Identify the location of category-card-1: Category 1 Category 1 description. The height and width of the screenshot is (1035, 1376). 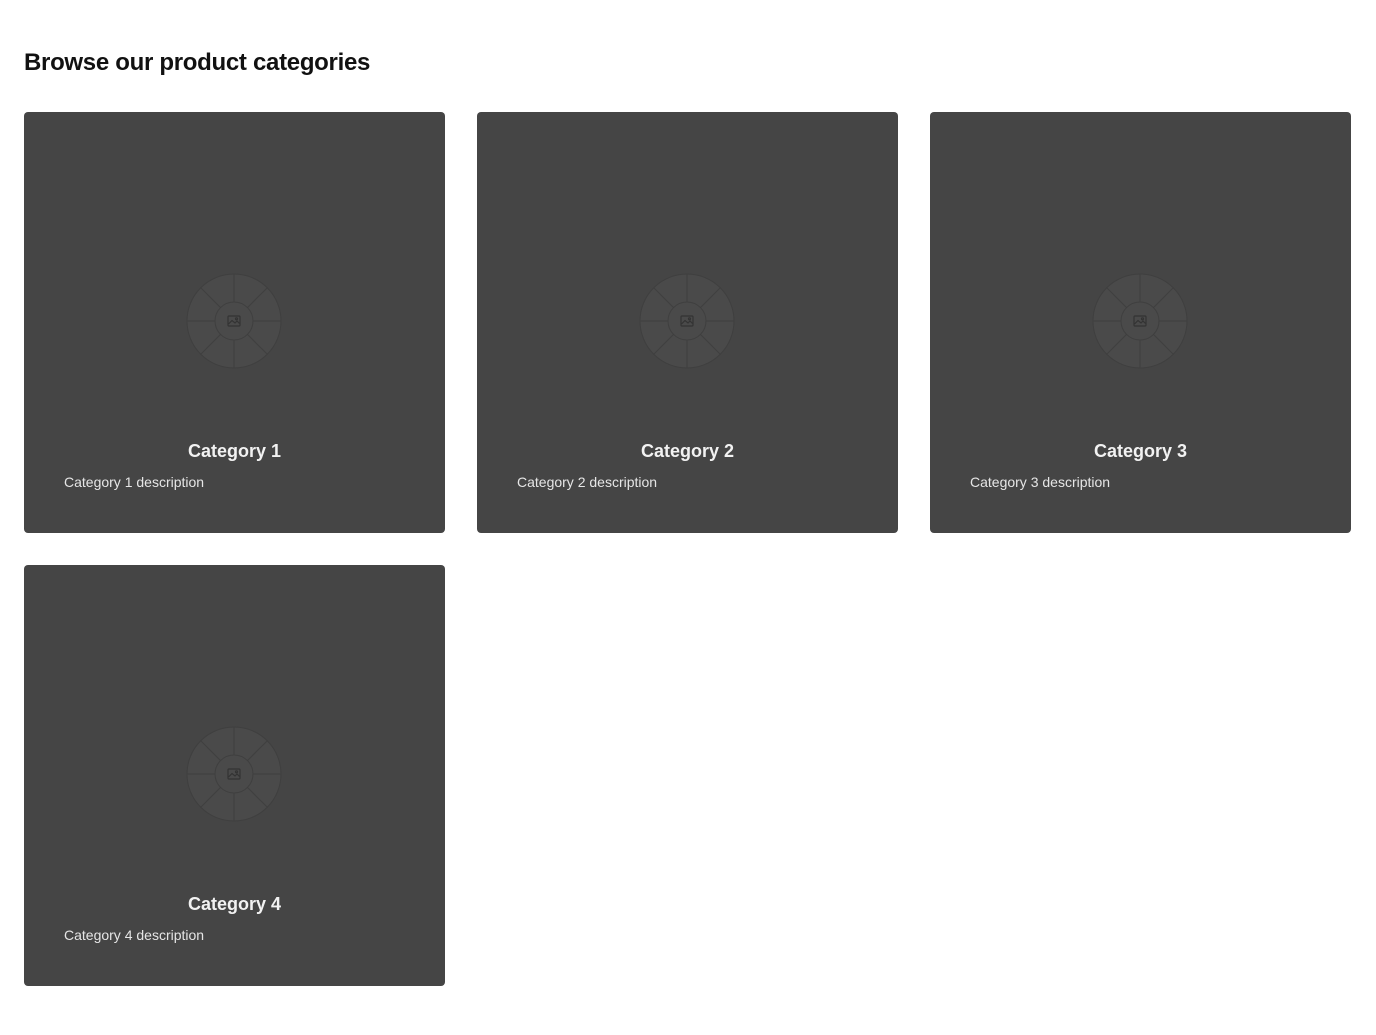
(234, 322).